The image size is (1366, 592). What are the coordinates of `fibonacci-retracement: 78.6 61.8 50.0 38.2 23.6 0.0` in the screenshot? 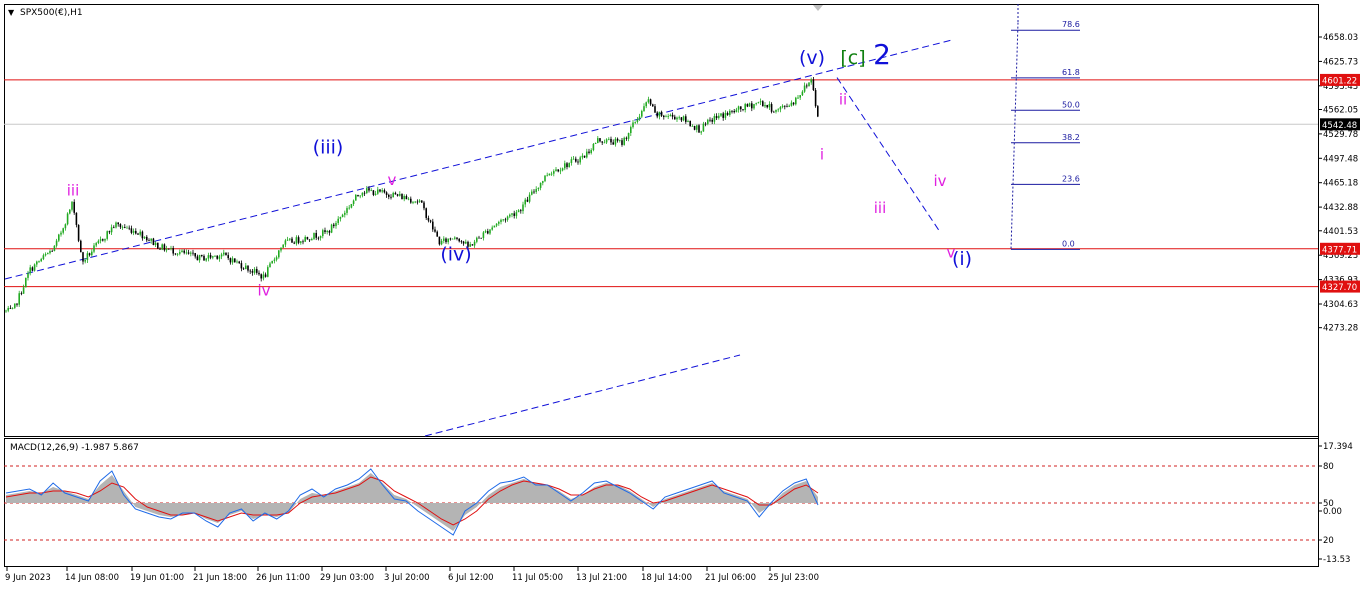 It's located at (1045, 127).